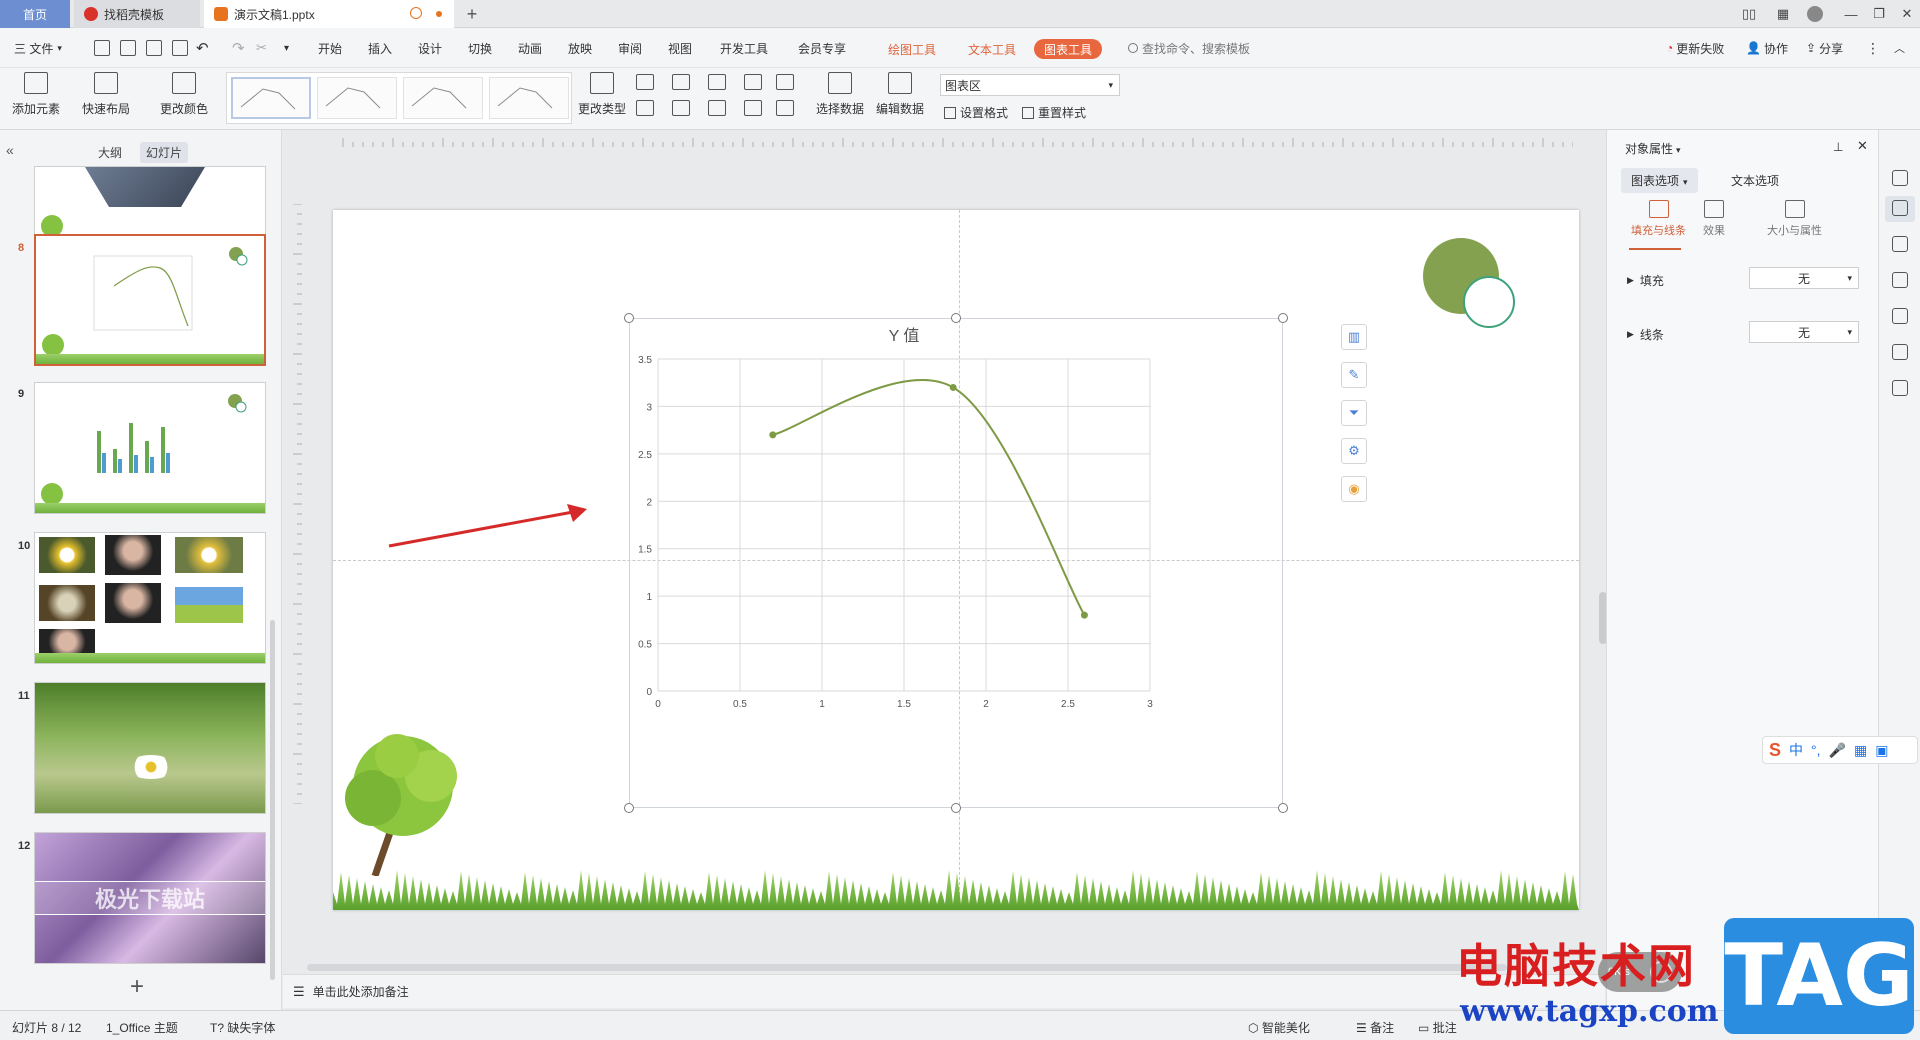 This screenshot has width=1920, height=1040. Describe the element at coordinates (1653, 148) in the screenshot. I see `panel-title: 对象属性 ▾` at that location.